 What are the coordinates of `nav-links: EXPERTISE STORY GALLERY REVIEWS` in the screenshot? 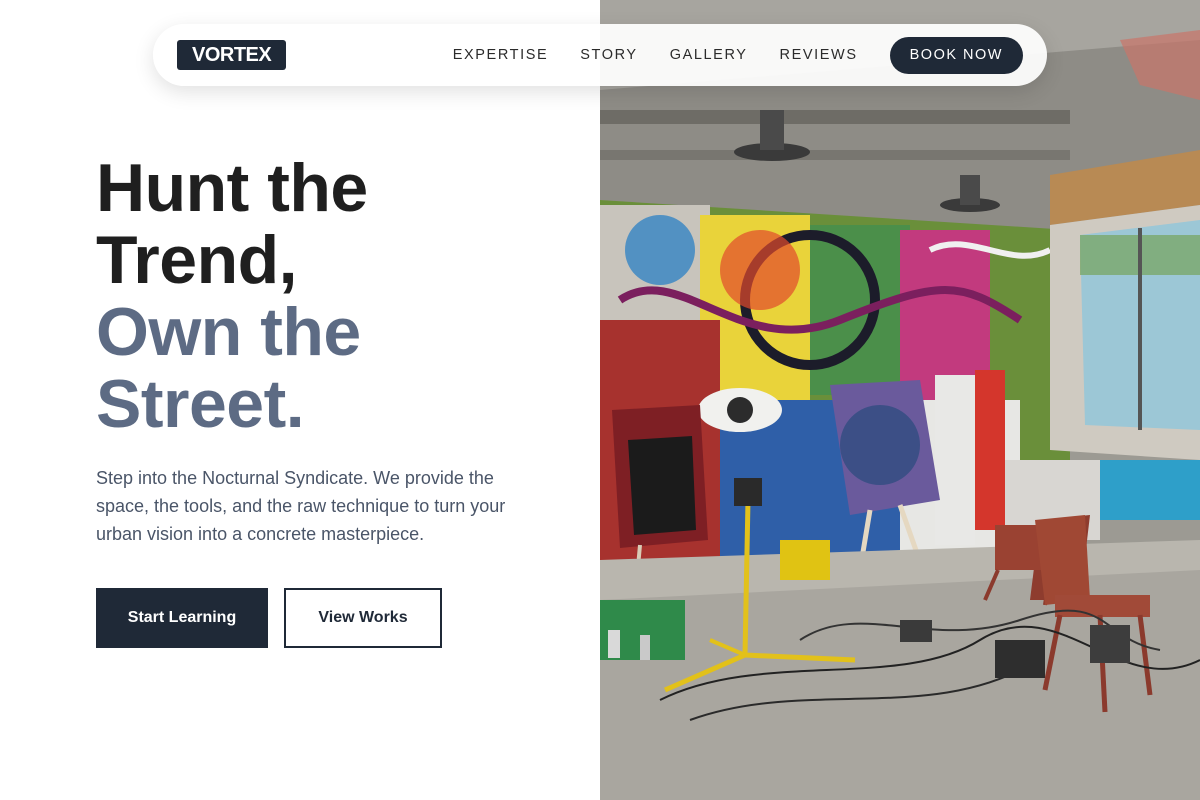 It's located at (655, 55).